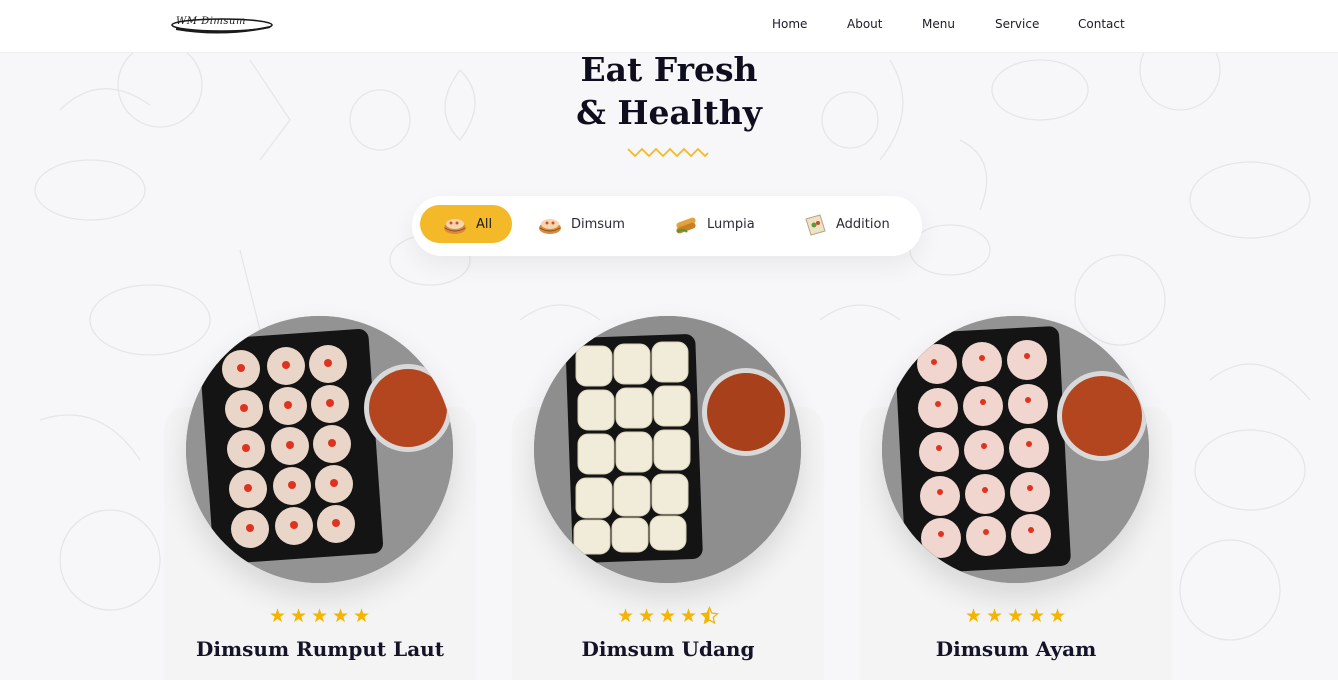 This screenshot has width=1338, height=680. I want to click on zigzag-divider-icon, so click(668, 152).